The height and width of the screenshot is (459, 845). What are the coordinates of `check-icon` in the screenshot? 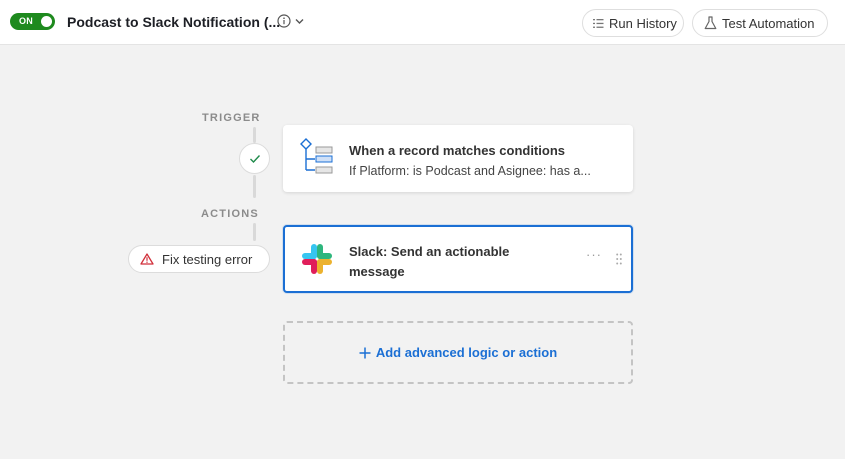 It's located at (254, 158).